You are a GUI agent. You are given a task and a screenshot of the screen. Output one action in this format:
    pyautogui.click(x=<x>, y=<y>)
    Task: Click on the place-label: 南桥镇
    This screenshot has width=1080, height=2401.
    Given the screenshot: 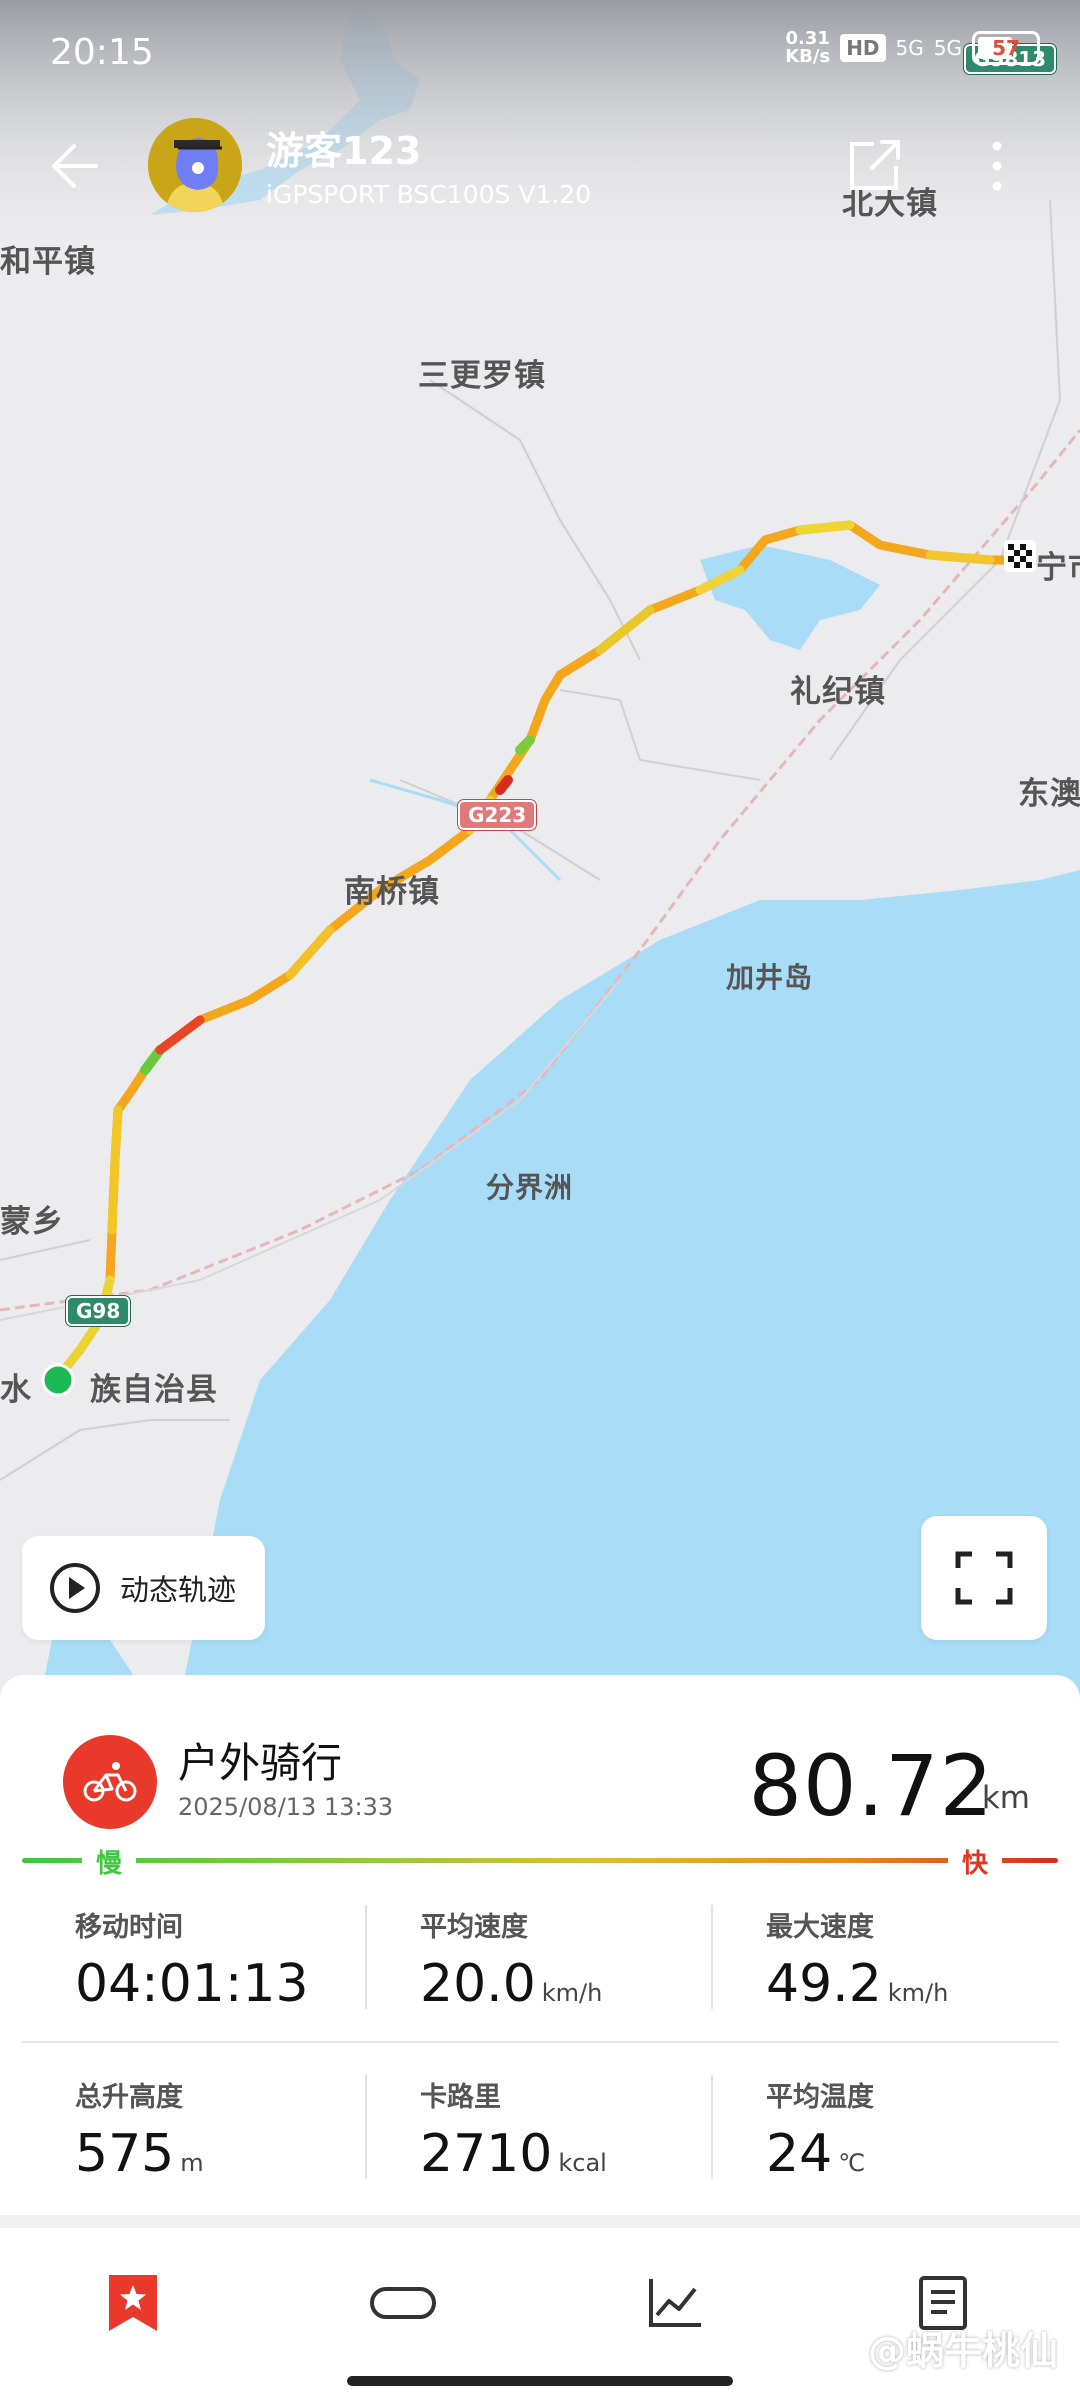 What is the action you would take?
    pyautogui.click(x=392, y=892)
    